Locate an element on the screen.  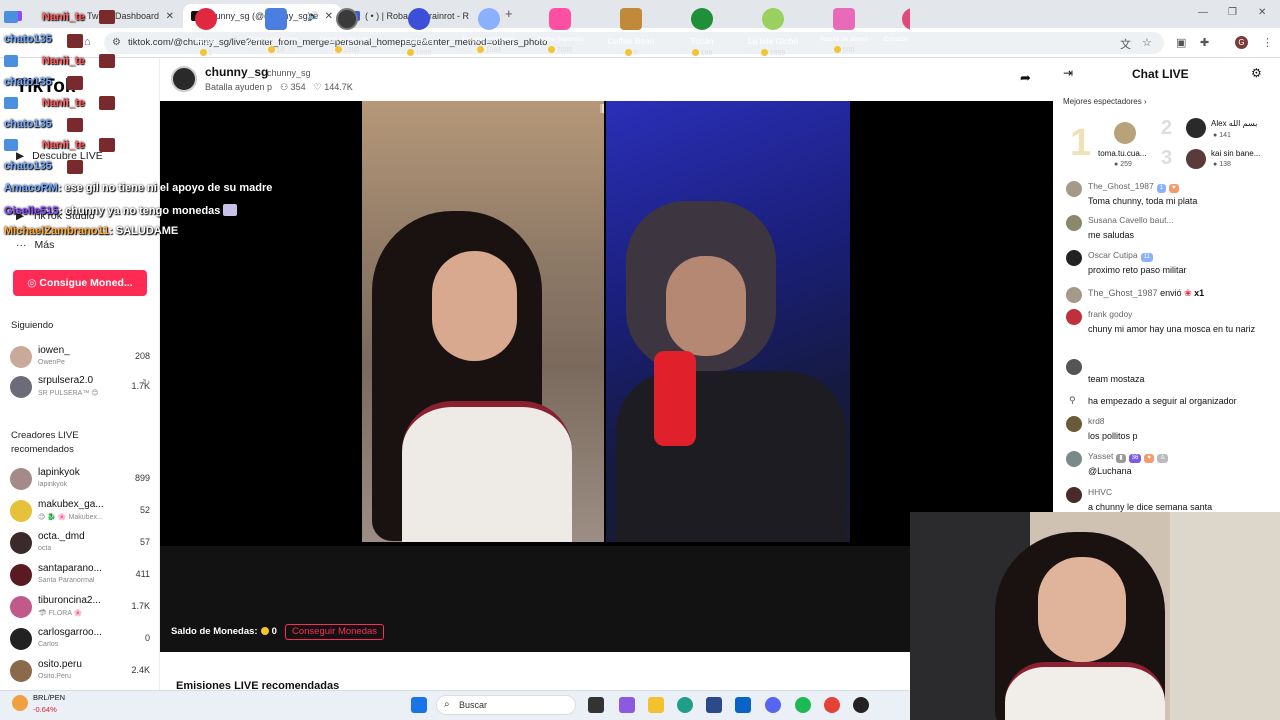
profile-avatar: G is located at coordinates (1241, 42).